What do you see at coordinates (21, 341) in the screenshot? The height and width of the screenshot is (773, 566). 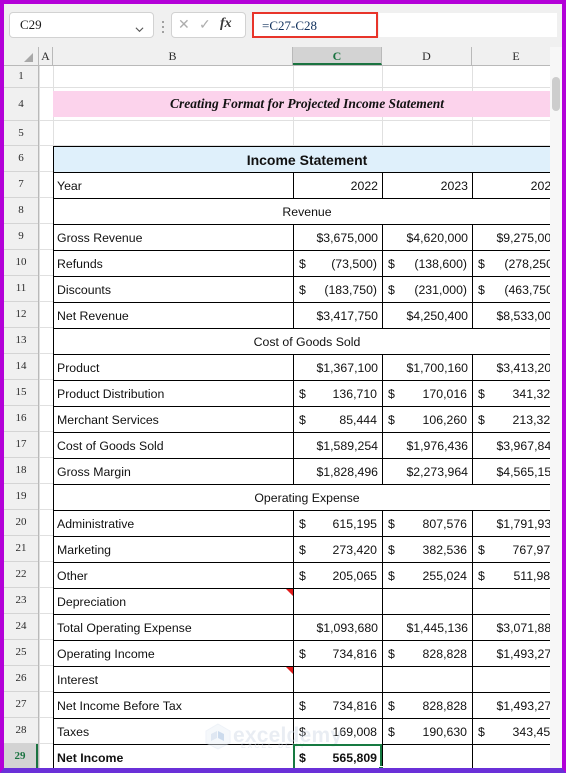 I see `row-header-13: 13` at bounding box center [21, 341].